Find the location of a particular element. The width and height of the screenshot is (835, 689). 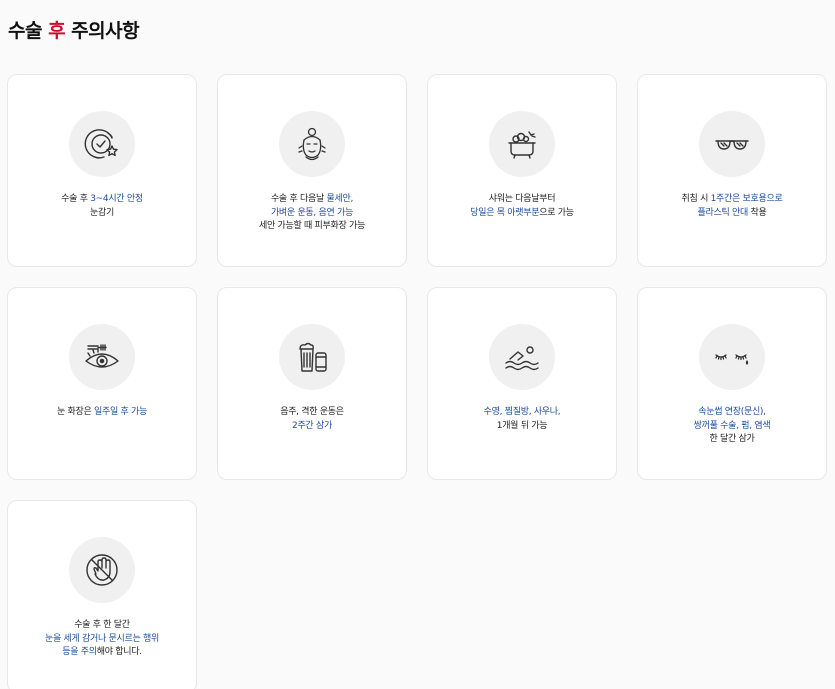

text-highlight: 속눈썹 연장(문신), is located at coordinates (732, 412).